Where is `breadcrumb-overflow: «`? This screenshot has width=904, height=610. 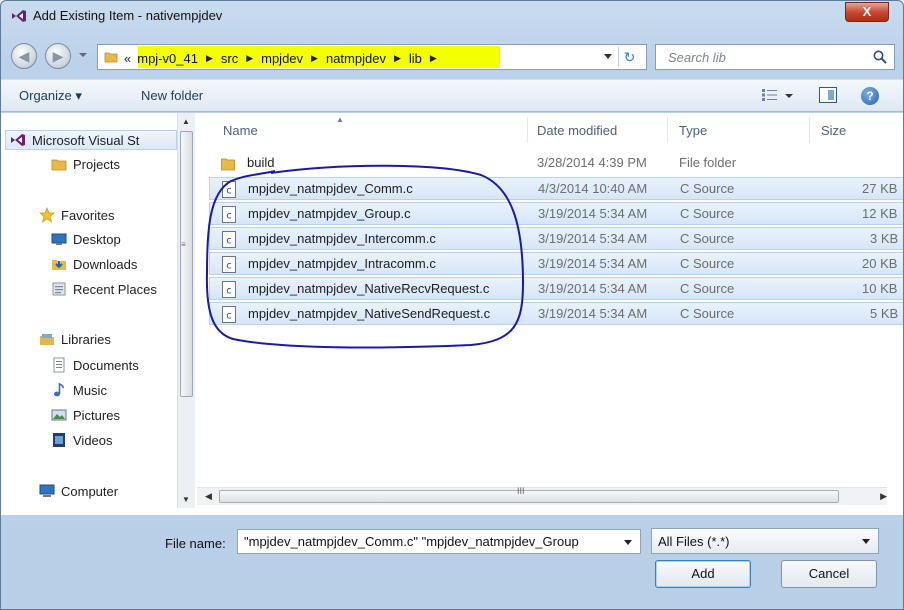
breadcrumb-overflow: « is located at coordinates (127, 58).